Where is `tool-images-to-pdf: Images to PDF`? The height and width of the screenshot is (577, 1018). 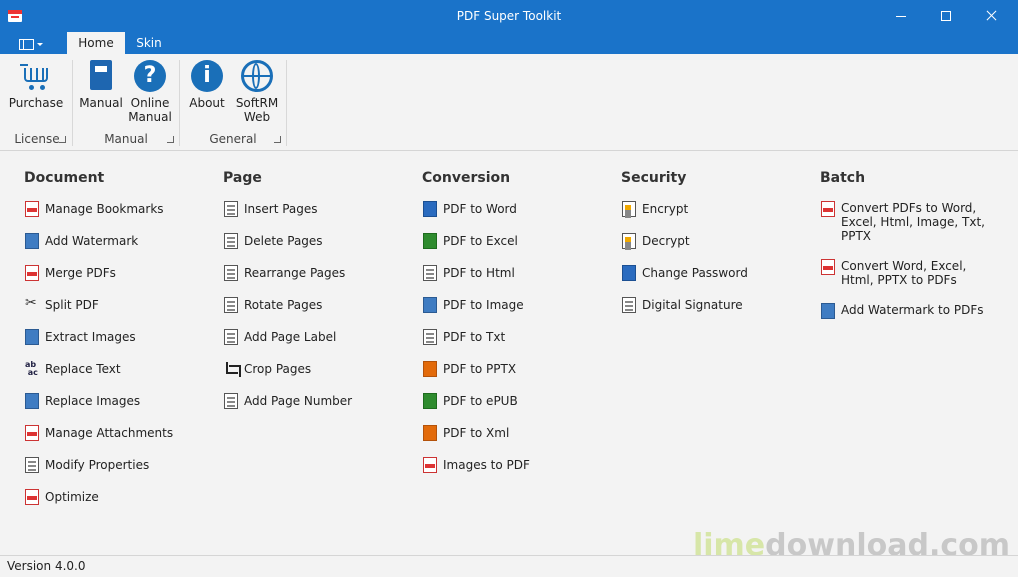 tool-images-to-pdf: Images to PDF is located at coordinates (517, 473).